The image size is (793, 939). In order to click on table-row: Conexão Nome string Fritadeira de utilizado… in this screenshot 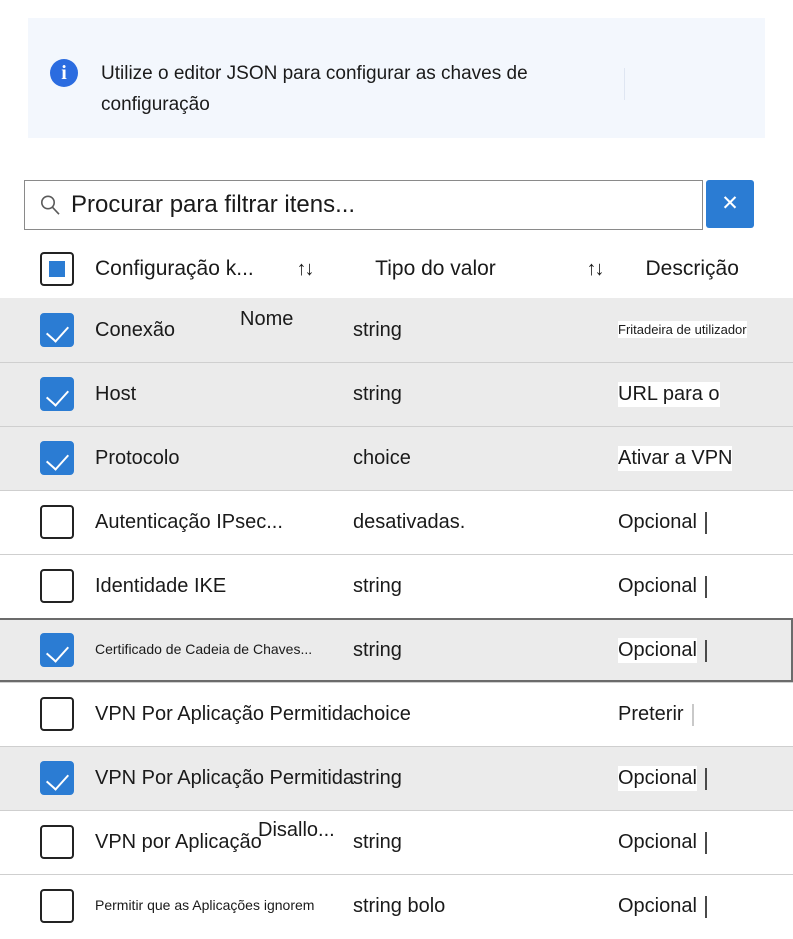, I will do `click(396, 330)`.